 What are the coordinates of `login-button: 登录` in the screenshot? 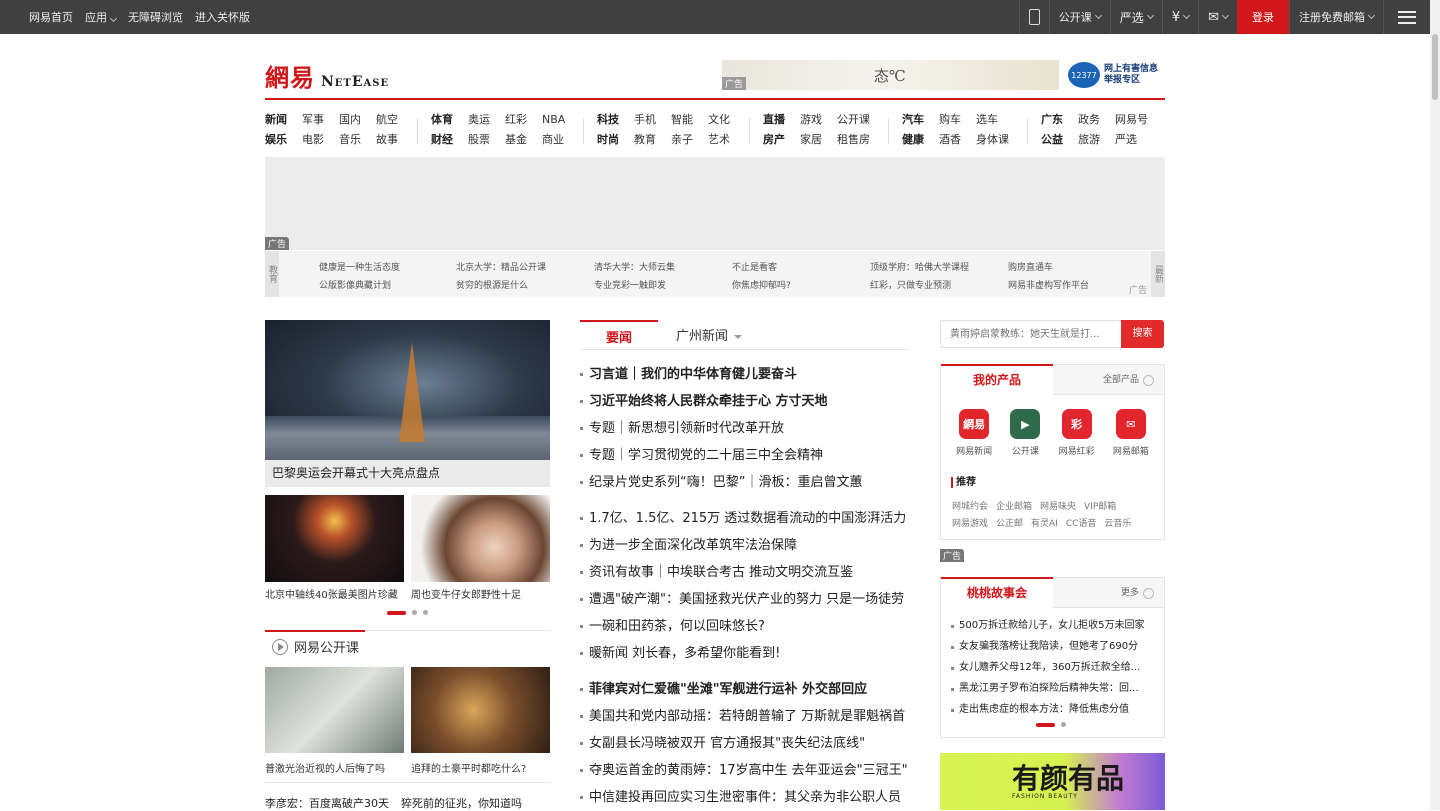 It's located at (1263, 17).